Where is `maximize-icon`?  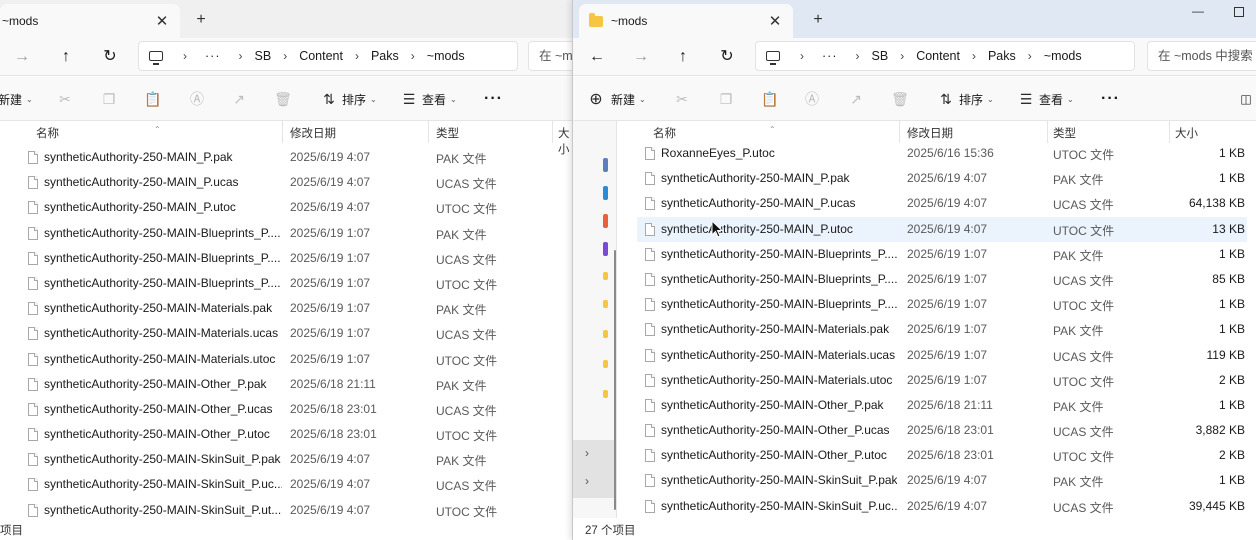
maximize-icon is located at coordinates (1239, 12).